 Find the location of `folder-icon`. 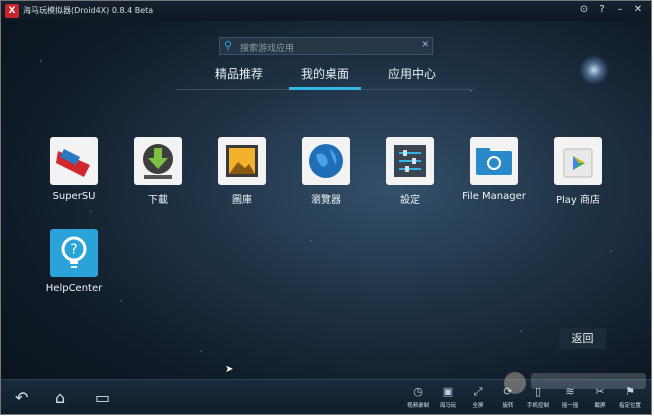

folder-icon is located at coordinates (494, 161).